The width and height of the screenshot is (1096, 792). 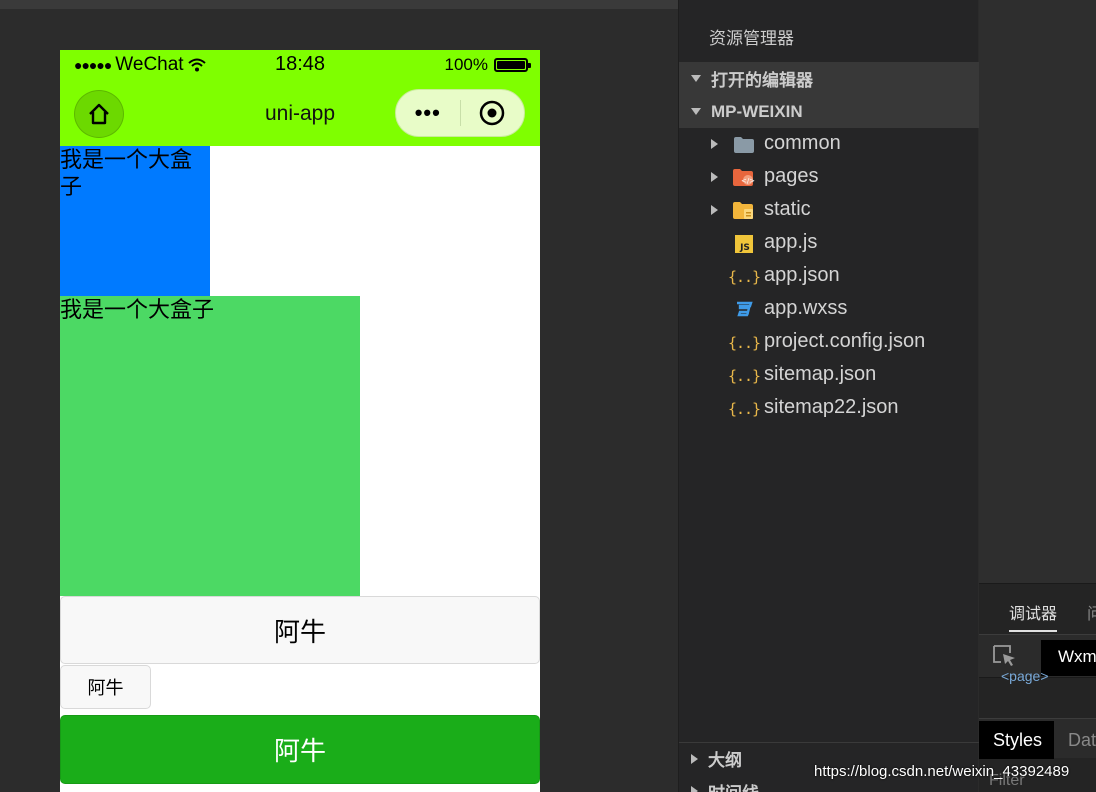 What do you see at coordinates (787, 209) in the screenshot?
I see `tree-item-label: static` at bounding box center [787, 209].